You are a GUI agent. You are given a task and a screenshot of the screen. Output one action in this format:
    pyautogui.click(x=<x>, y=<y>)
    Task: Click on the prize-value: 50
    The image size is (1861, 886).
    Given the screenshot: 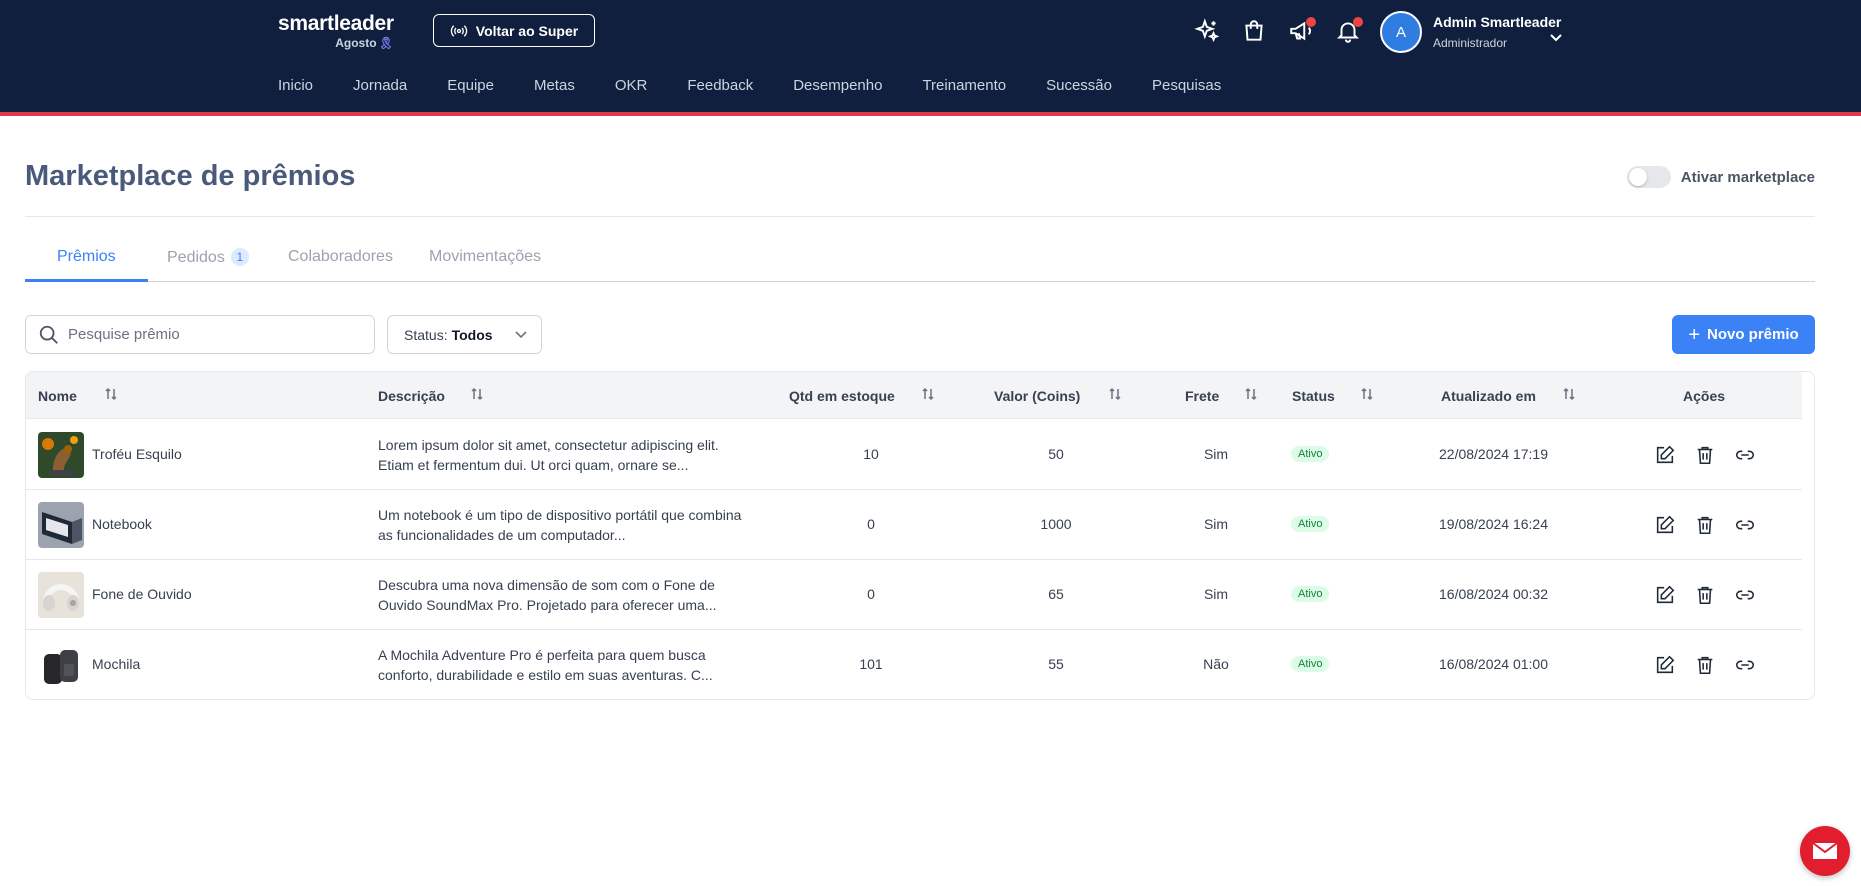 What is the action you would take?
    pyautogui.click(x=1056, y=454)
    